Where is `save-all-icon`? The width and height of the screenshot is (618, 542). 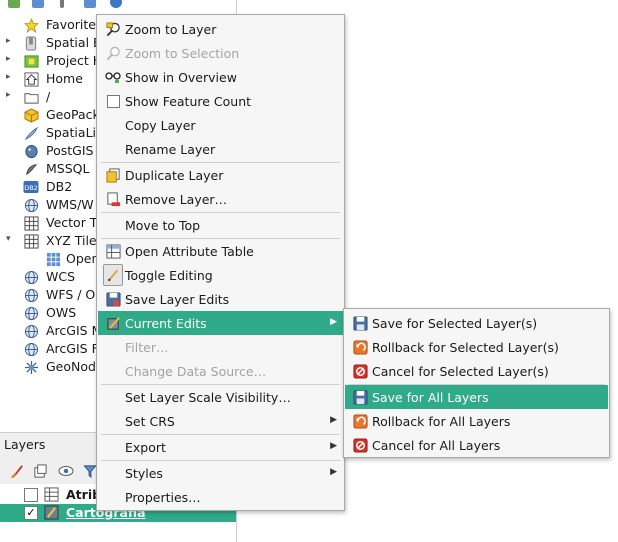 save-all-icon is located at coordinates (360, 397).